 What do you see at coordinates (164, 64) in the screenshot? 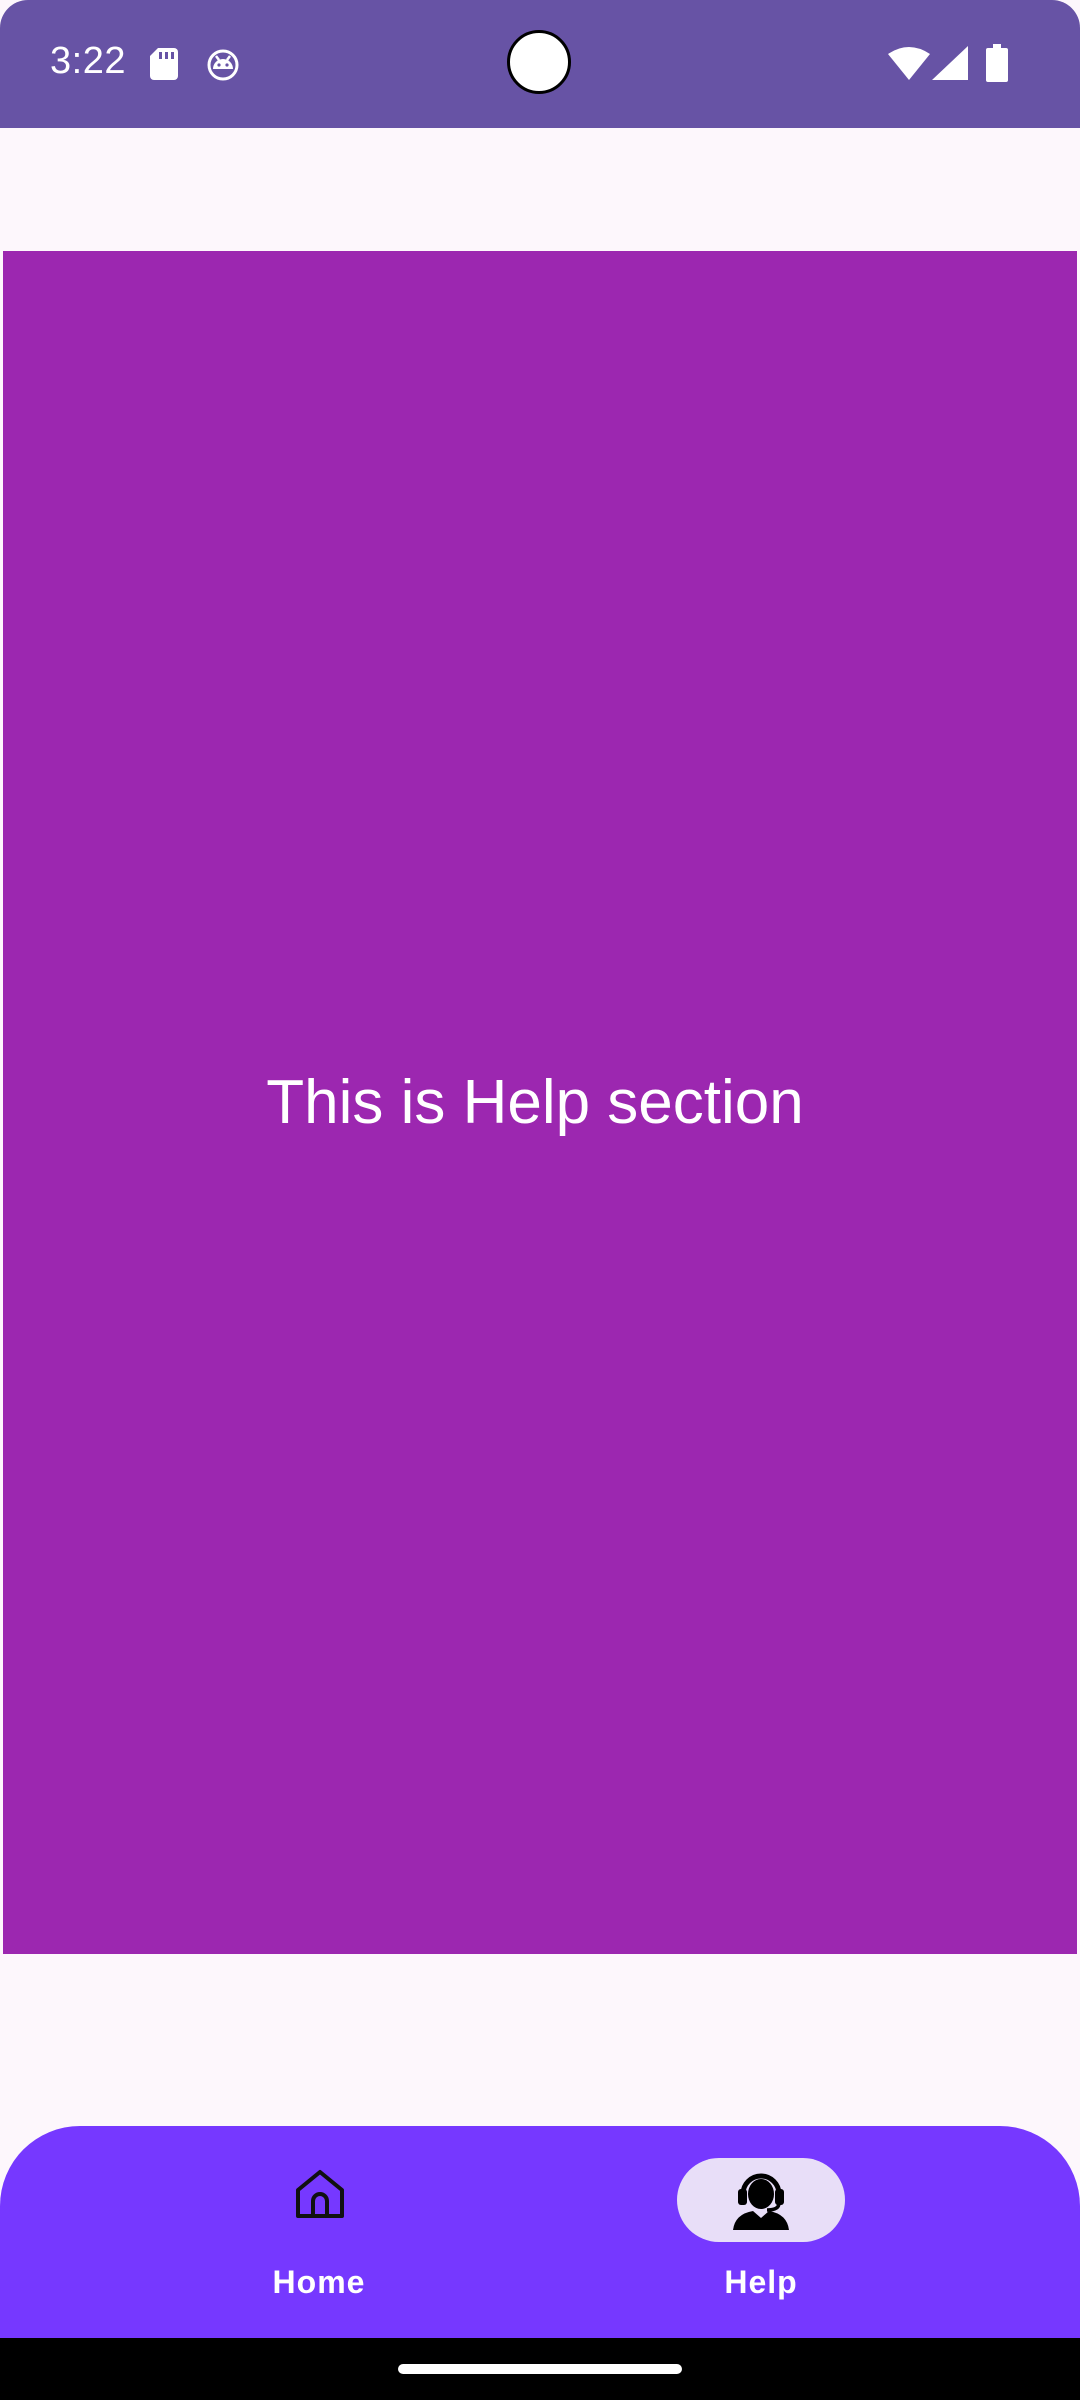
I see `sd-card-icon` at bounding box center [164, 64].